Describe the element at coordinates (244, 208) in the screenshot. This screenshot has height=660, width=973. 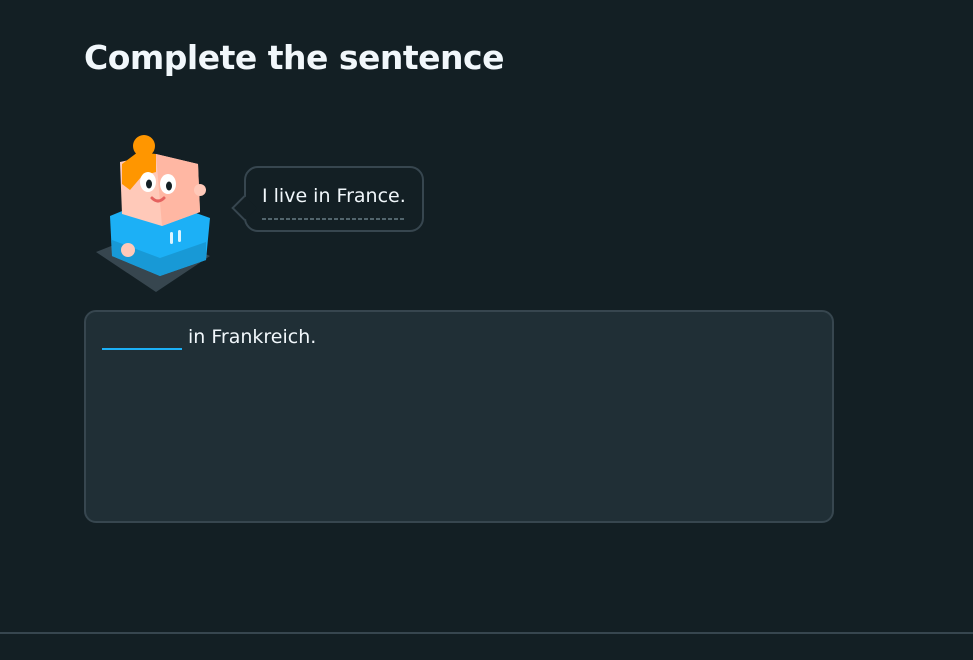
I see `speech-bubble-tail` at that location.